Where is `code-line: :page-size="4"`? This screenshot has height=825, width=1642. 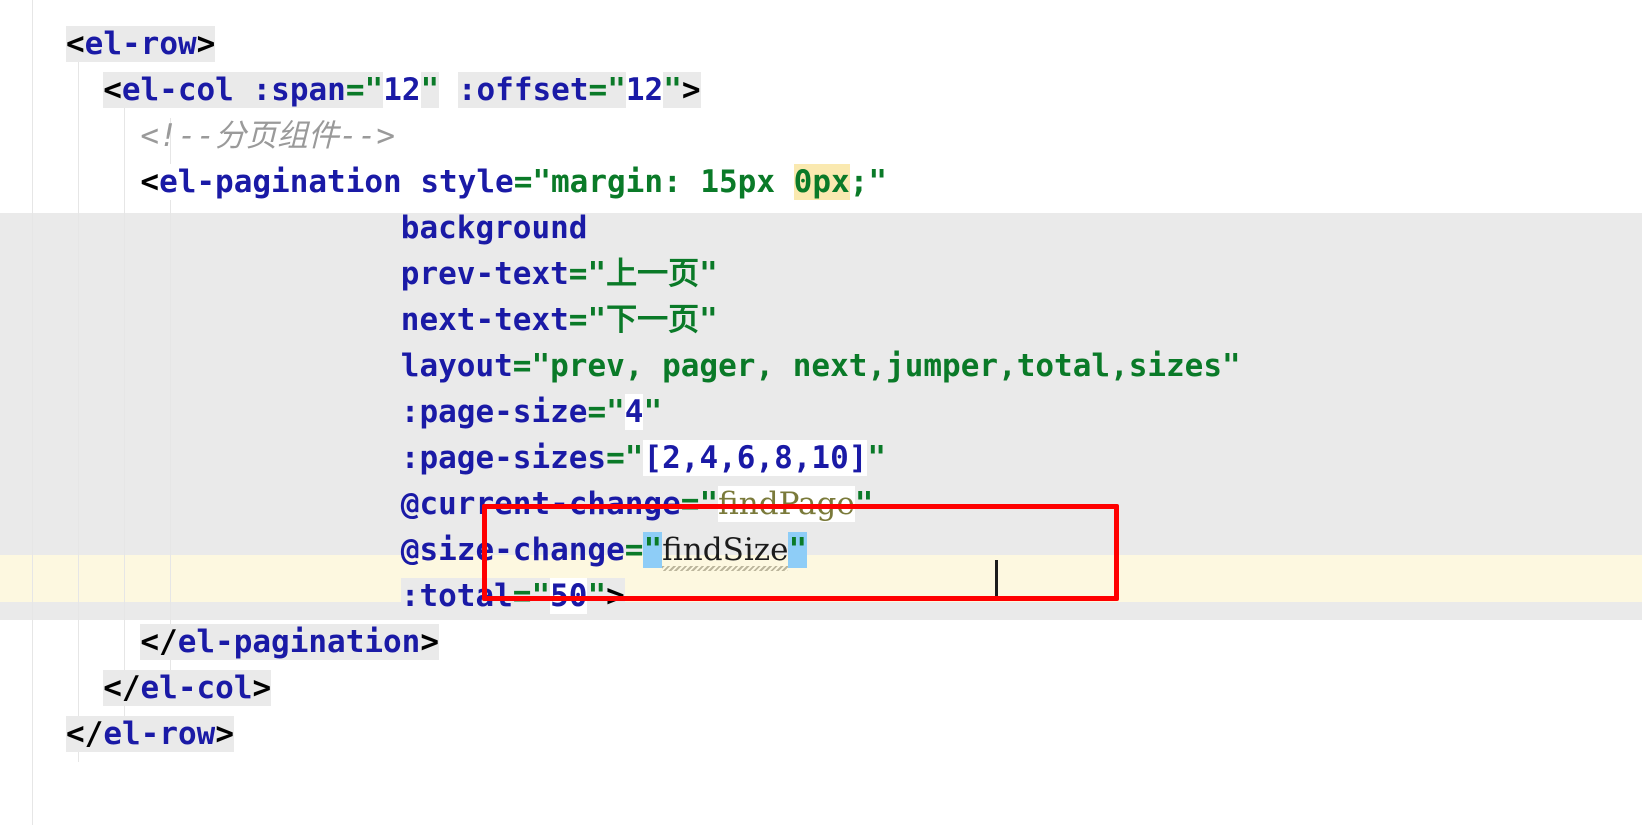 code-line: :page-size="4" is located at coordinates (821, 412).